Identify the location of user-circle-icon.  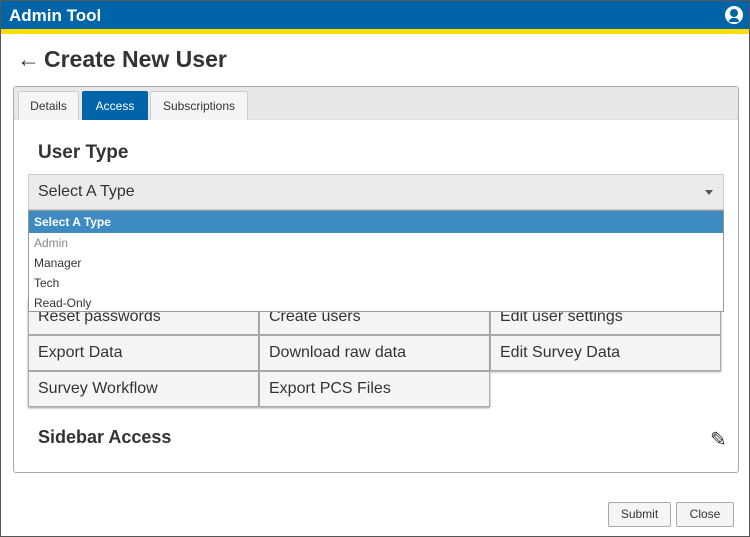
(734, 15).